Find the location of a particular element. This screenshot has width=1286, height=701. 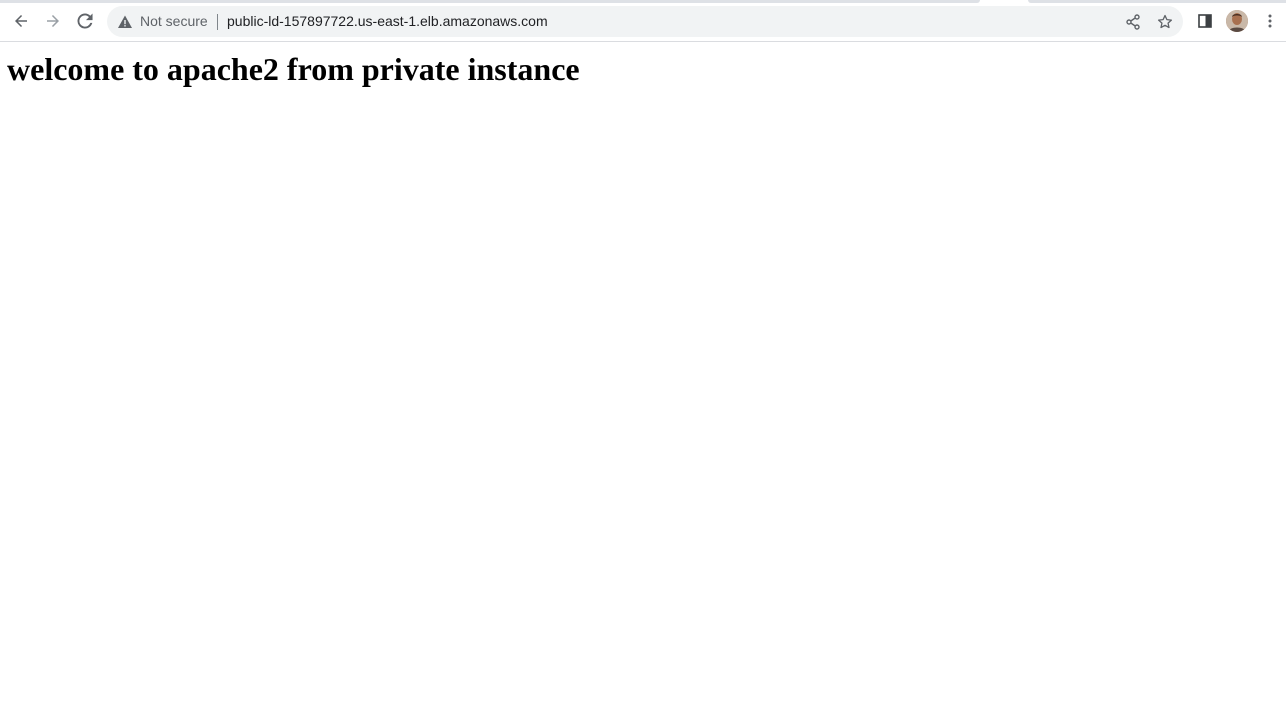

side-panel-button is located at coordinates (1205, 21).